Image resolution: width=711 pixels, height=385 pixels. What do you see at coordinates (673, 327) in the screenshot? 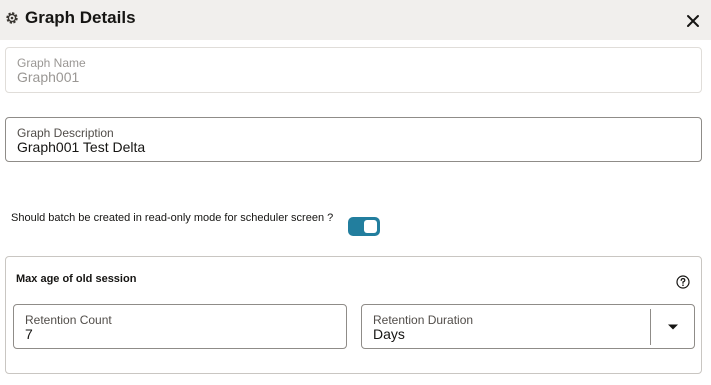
I see `chevron-down-icon` at bounding box center [673, 327].